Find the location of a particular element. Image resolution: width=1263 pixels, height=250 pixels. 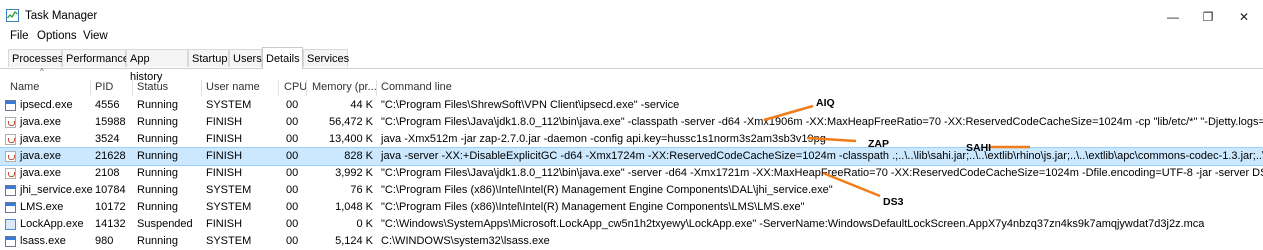

annotation-arrows is located at coordinates (896, 151).